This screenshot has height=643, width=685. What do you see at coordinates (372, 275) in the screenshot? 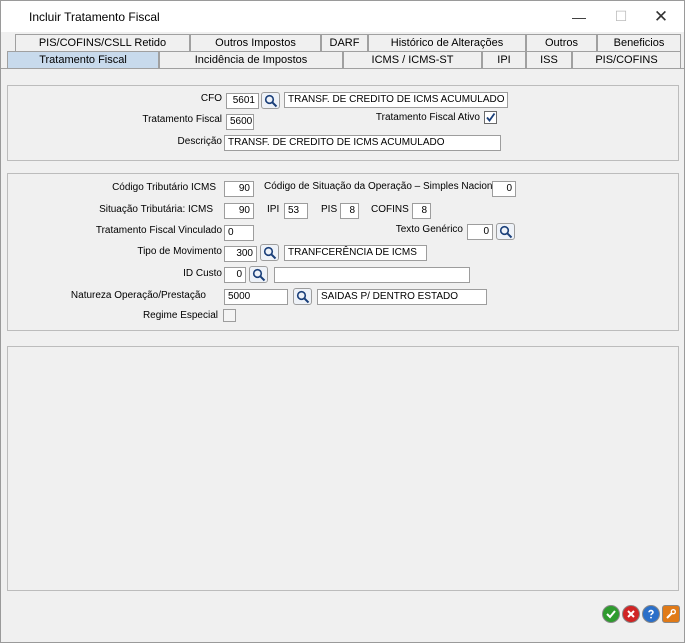
I see `id-custo-description-field` at bounding box center [372, 275].